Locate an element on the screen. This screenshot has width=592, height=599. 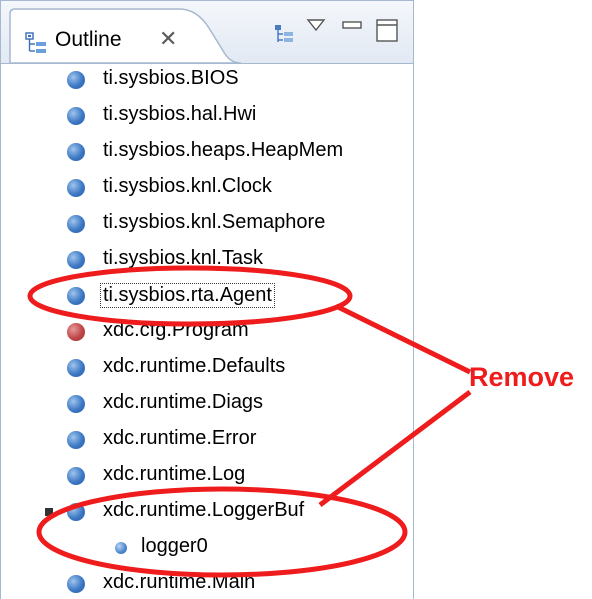
arrow-line-lower is located at coordinates (395, 448).